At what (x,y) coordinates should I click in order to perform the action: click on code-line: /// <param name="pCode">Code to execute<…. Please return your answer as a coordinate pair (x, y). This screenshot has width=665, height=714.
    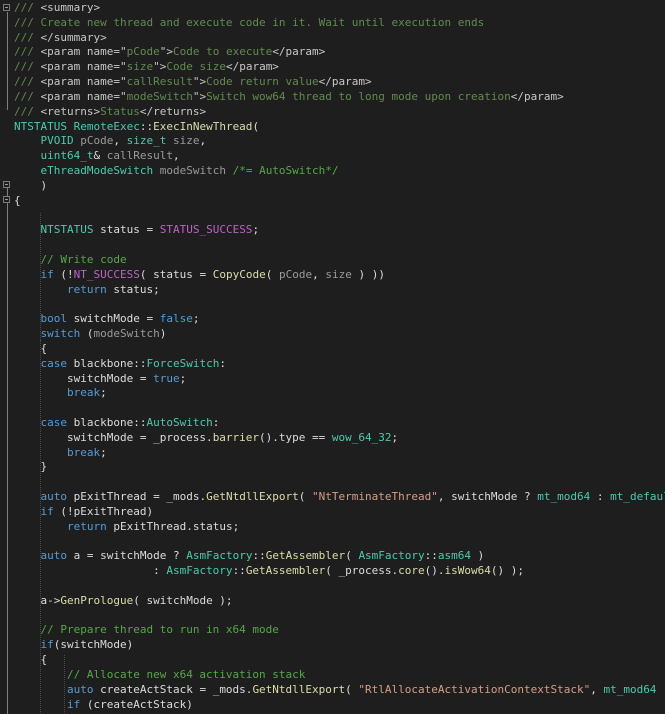
    Looking at the image, I should click on (169, 51).